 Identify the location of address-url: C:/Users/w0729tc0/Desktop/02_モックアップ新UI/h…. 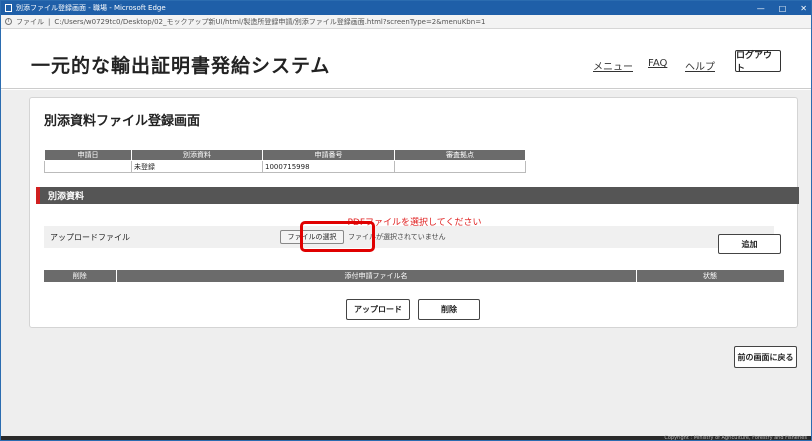
(269, 22).